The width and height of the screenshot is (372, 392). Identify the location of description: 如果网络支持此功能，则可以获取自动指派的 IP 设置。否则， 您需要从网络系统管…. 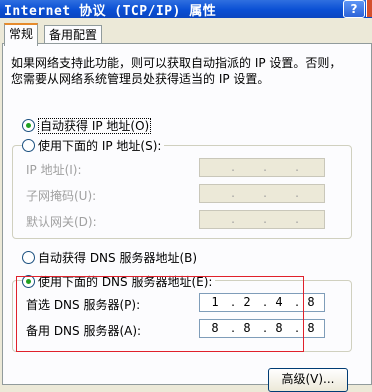
(186, 71).